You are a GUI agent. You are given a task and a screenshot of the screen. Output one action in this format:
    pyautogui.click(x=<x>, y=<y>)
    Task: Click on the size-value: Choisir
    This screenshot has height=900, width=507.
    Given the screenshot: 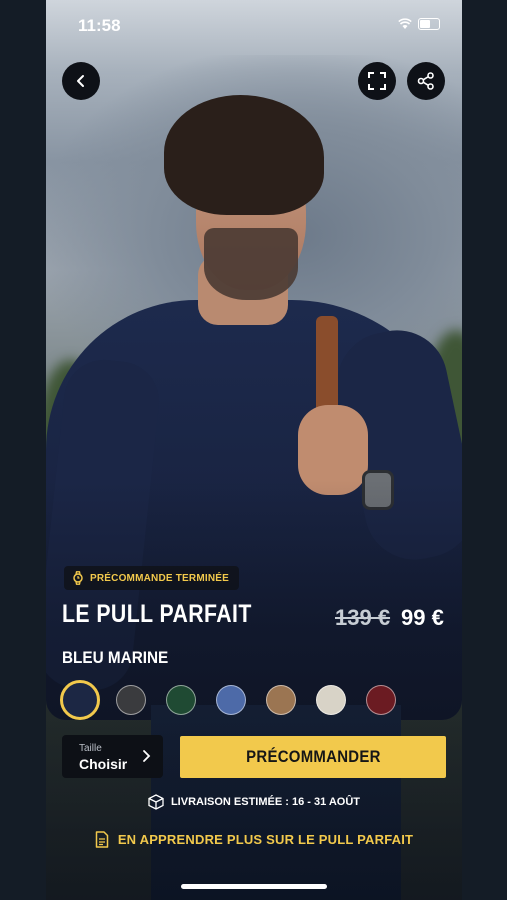 What is the action you would take?
    pyautogui.click(x=103, y=764)
    